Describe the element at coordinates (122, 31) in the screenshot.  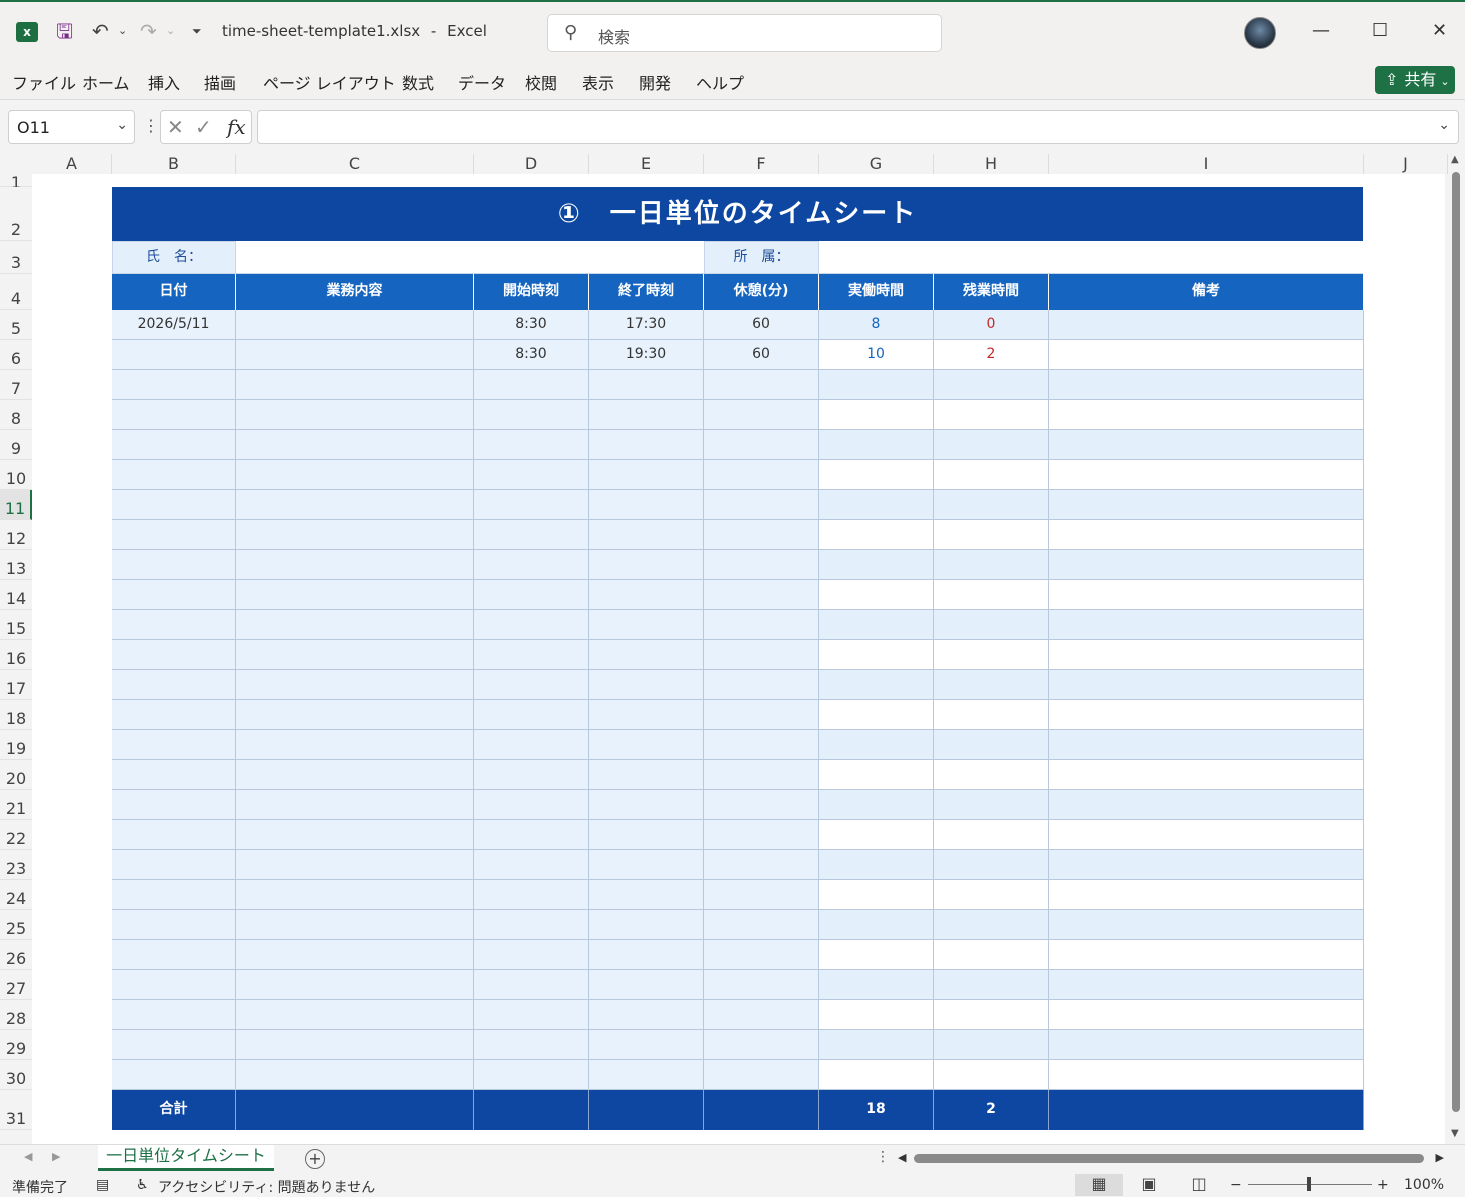
I see `undo-dropdown-icon: ⌄` at that location.